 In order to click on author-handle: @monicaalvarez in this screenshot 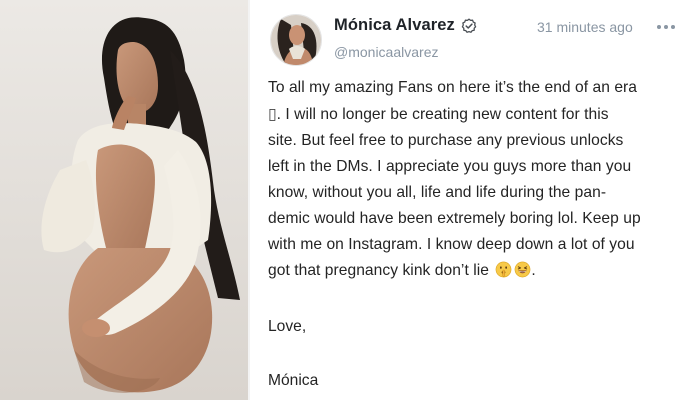, I will do `click(386, 52)`.